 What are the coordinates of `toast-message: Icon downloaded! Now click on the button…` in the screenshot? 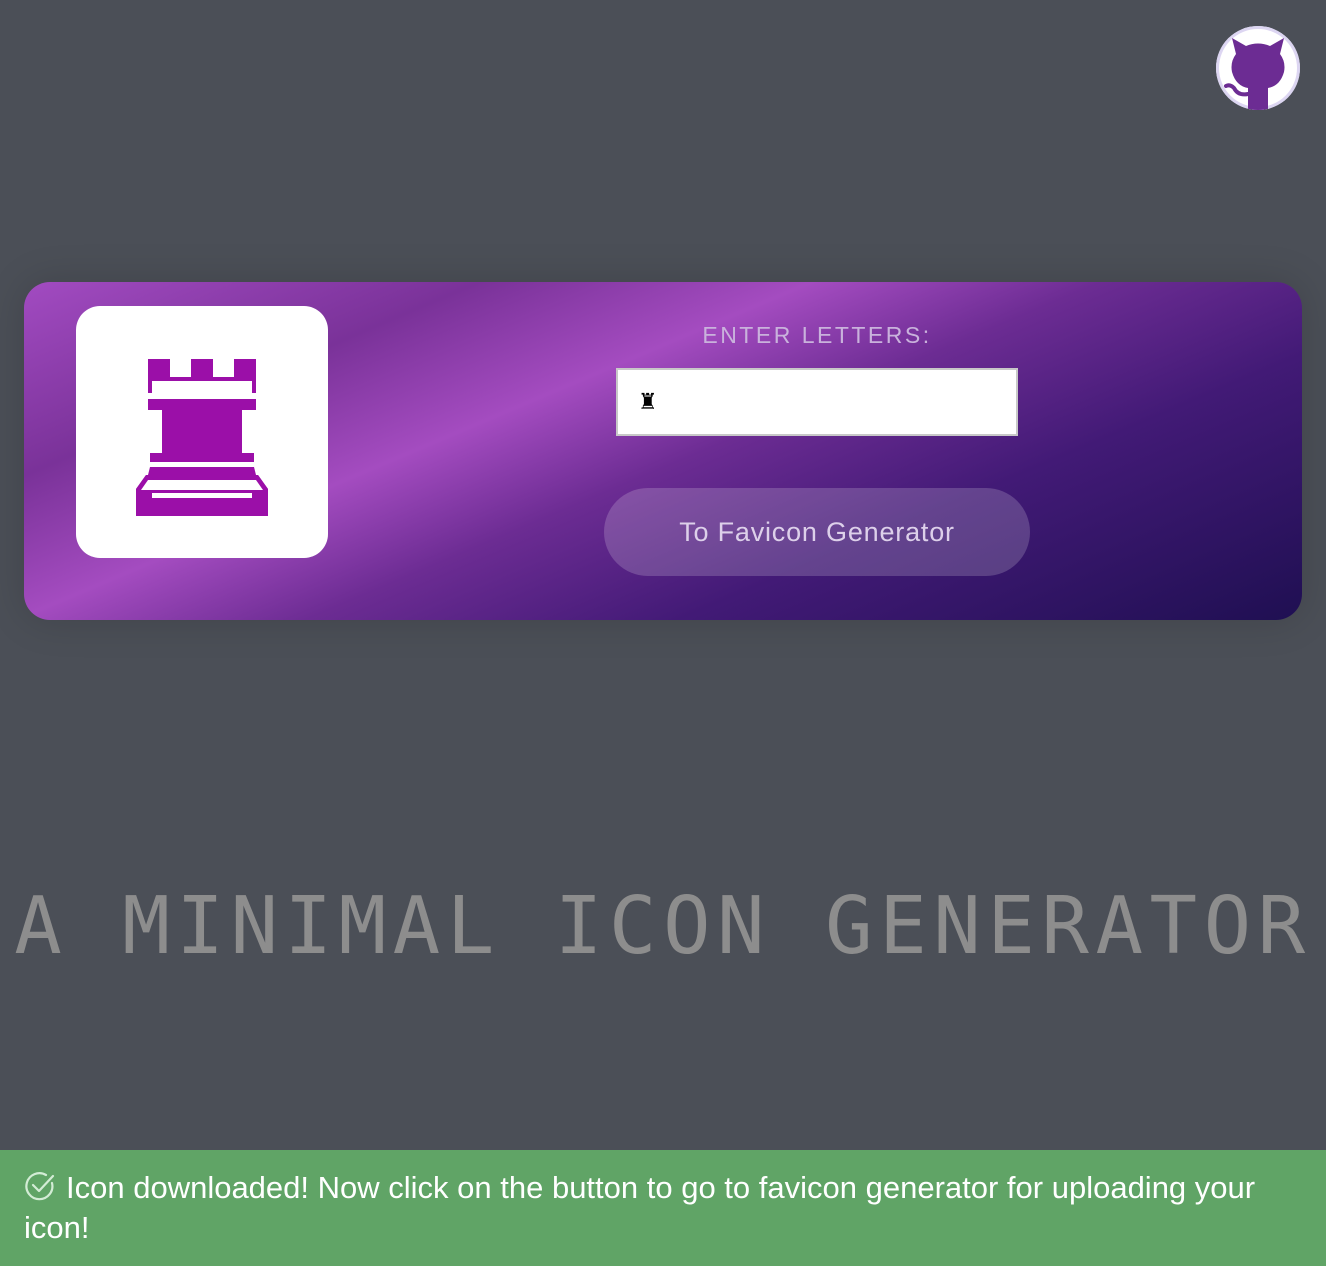 It's located at (640, 1207).